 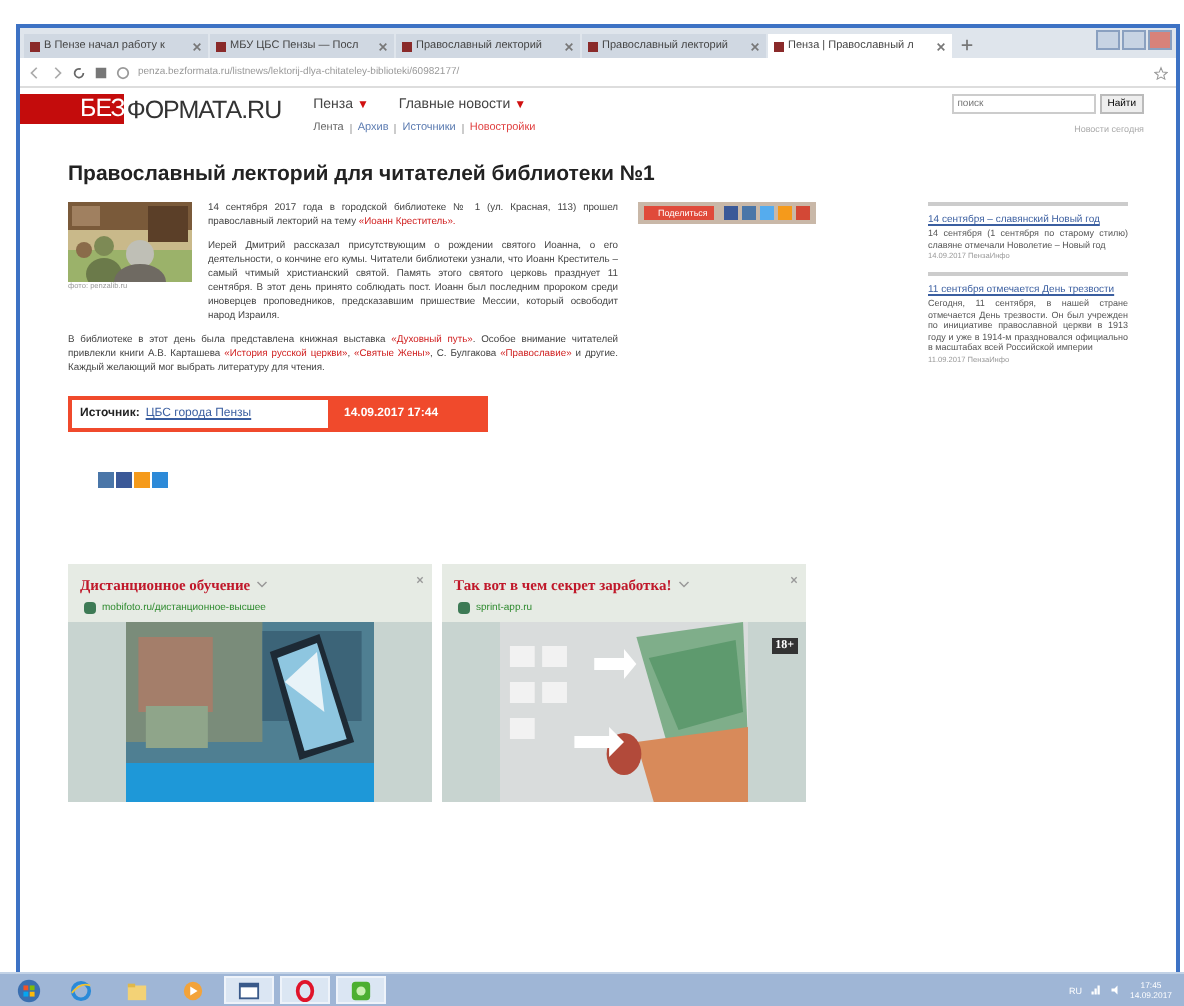 What do you see at coordinates (193, 990) in the screenshot?
I see `play-icon` at bounding box center [193, 990].